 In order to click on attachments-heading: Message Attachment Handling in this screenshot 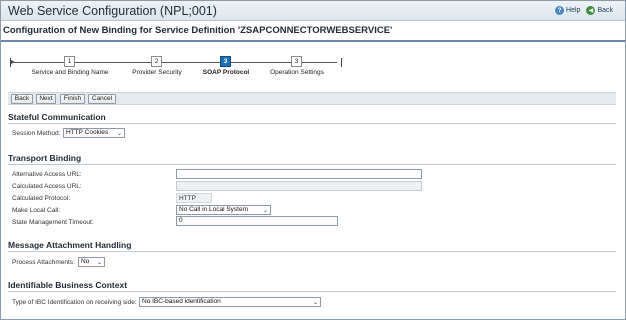, I will do `click(70, 245)`.